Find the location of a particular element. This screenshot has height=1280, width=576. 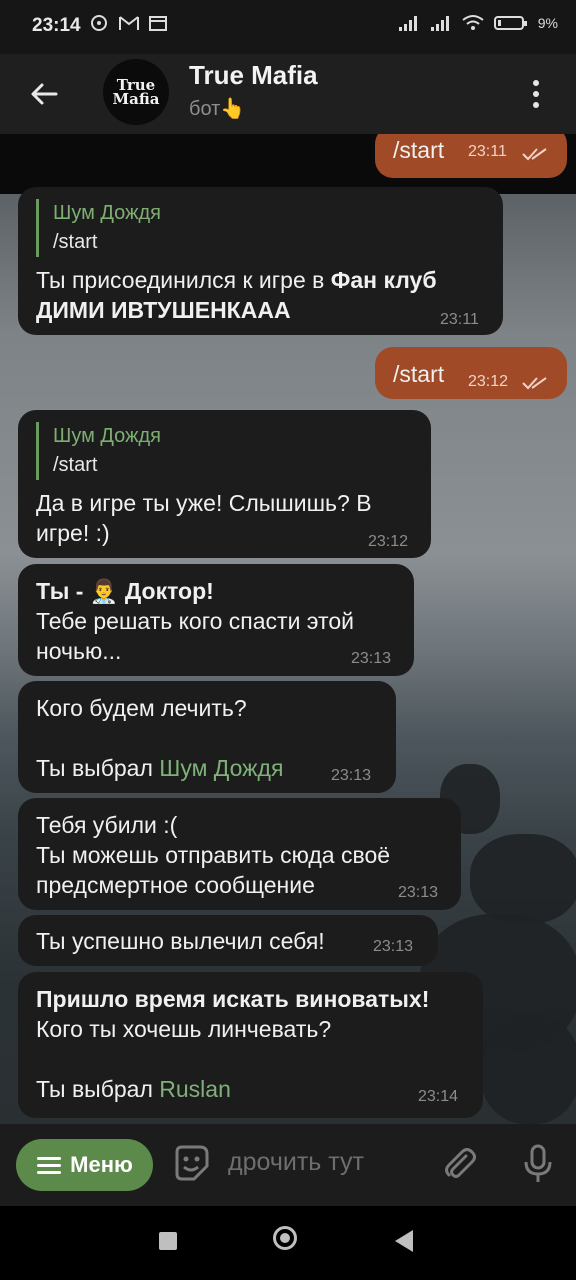

message-text: Ты успешно вылечил себя! is located at coordinates (180, 941).